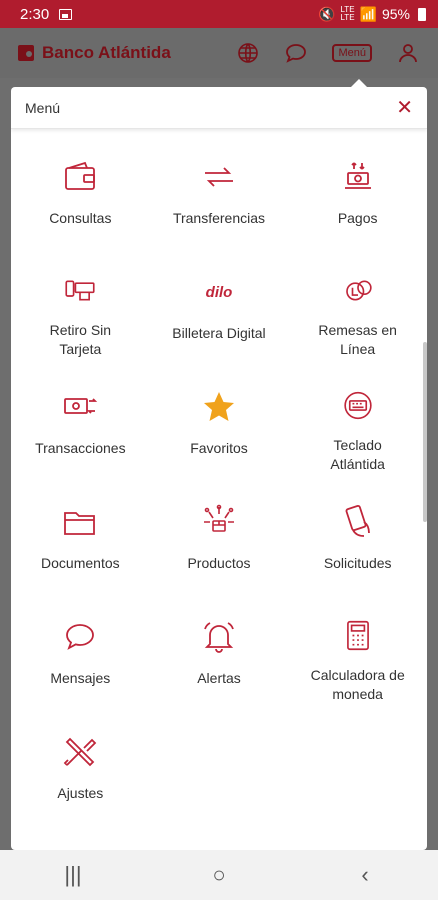  What do you see at coordinates (422, 14) in the screenshot?
I see `battery-icon` at bounding box center [422, 14].